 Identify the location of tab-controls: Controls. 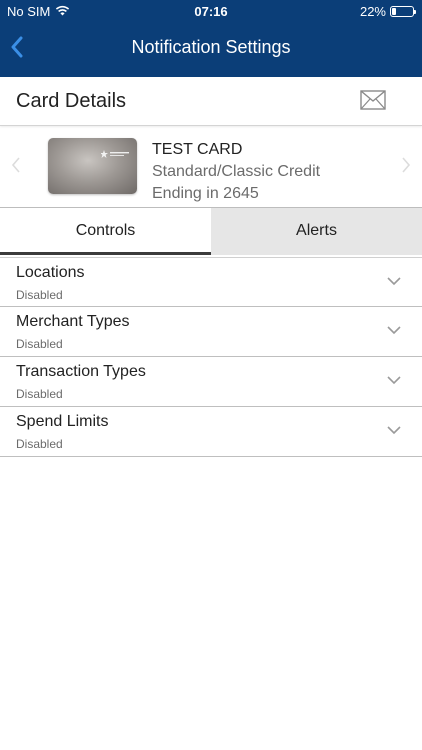
(105, 231).